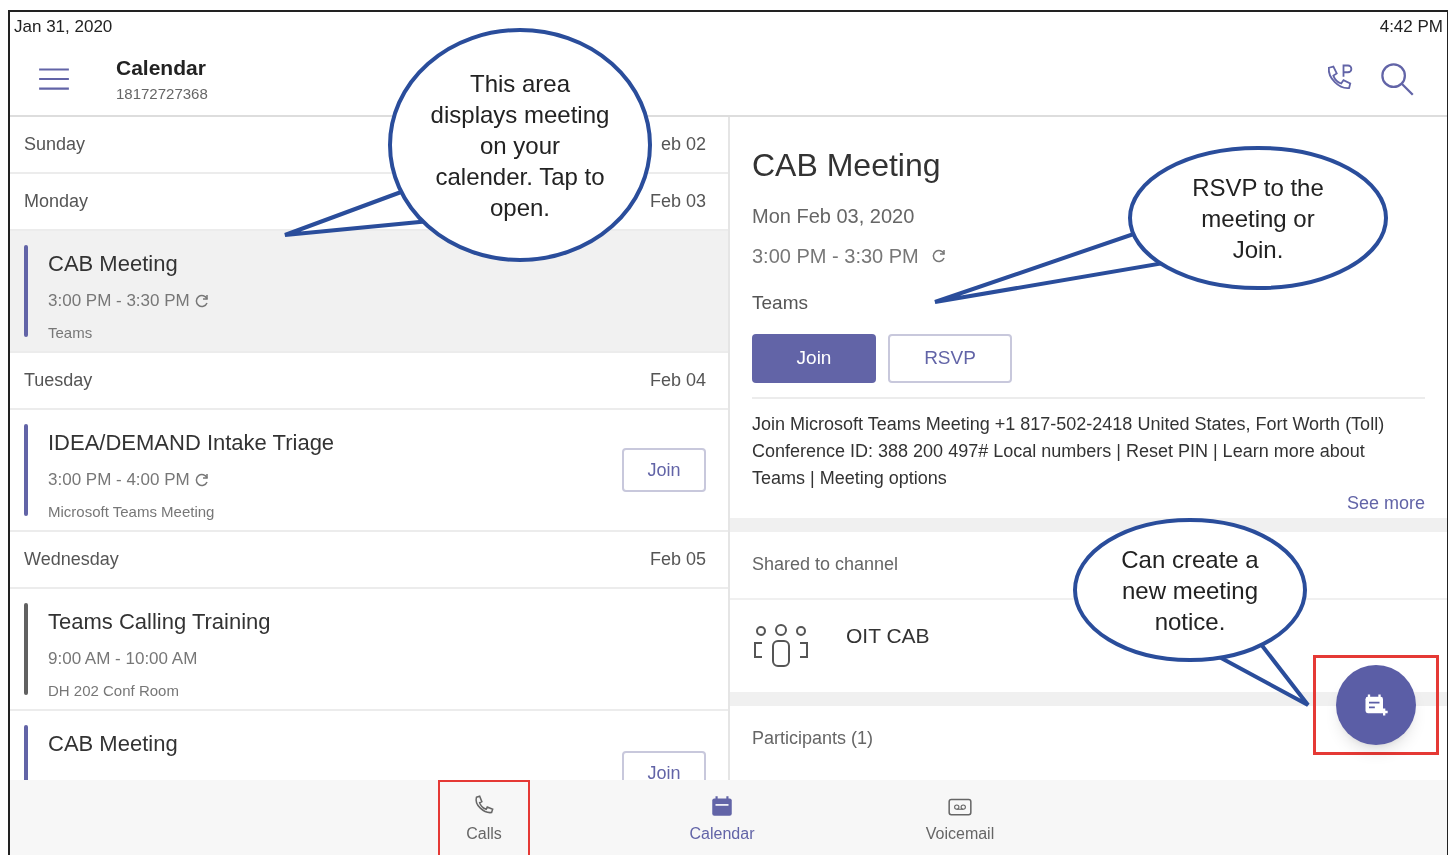 The width and height of the screenshot is (1455, 855). Describe the element at coordinates (722, 806) in the screenshot. I see `calendar-icon` at that location.